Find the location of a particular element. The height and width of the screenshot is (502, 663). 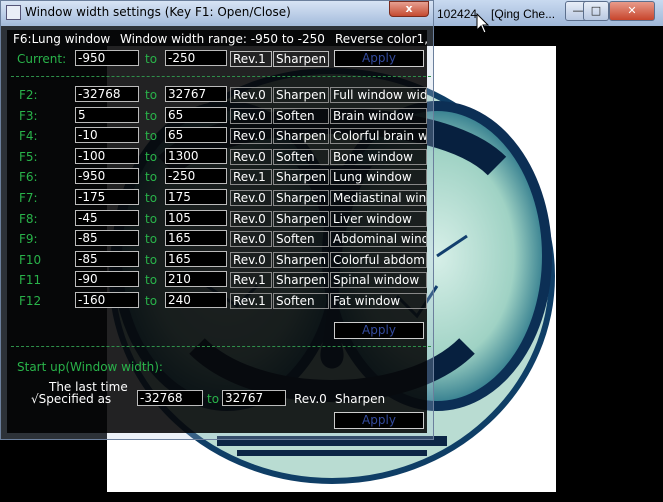

preset-name-input: Colorful brain wind is located at coordinates (378, 136).